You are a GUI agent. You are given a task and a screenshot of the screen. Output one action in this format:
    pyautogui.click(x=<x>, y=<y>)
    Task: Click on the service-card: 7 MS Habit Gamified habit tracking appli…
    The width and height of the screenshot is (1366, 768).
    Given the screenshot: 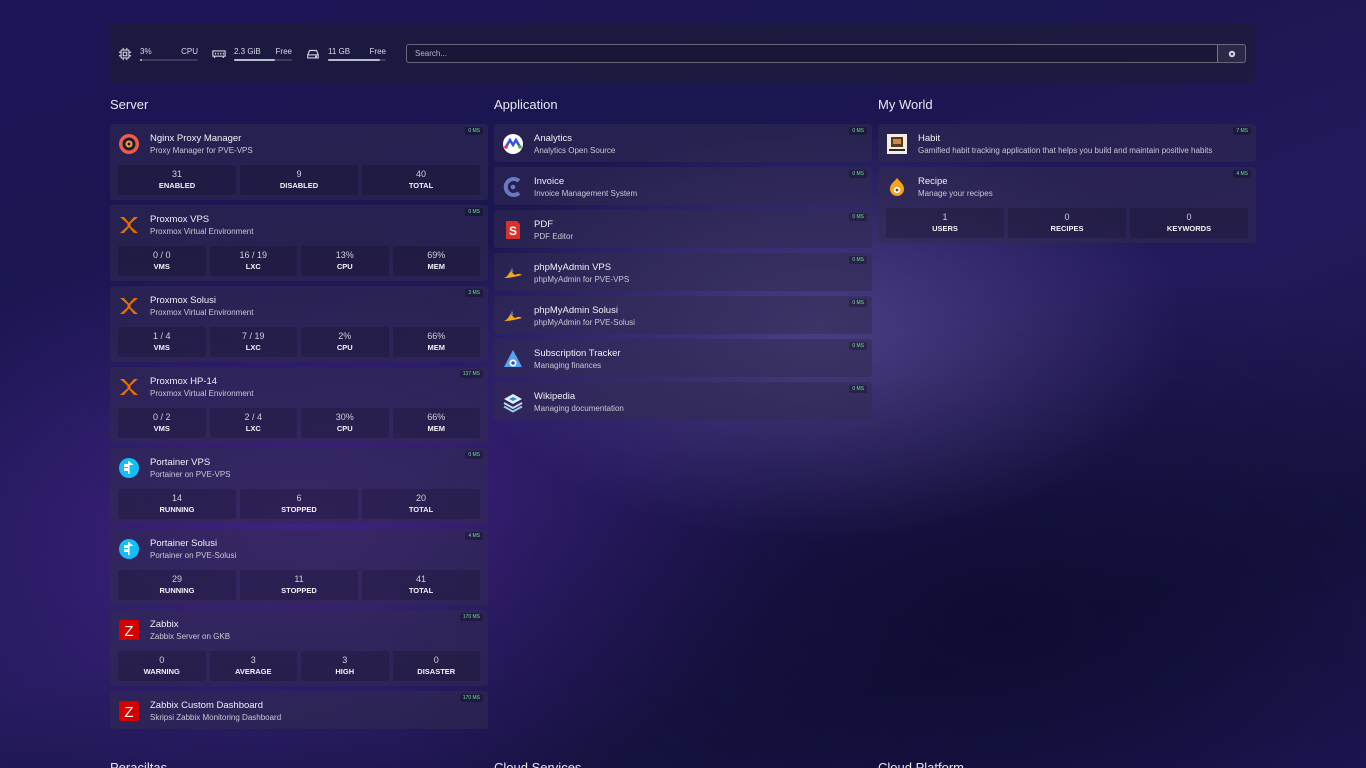 What is the action you would take?
    pyautogui.click(x=1067, y=143)
    